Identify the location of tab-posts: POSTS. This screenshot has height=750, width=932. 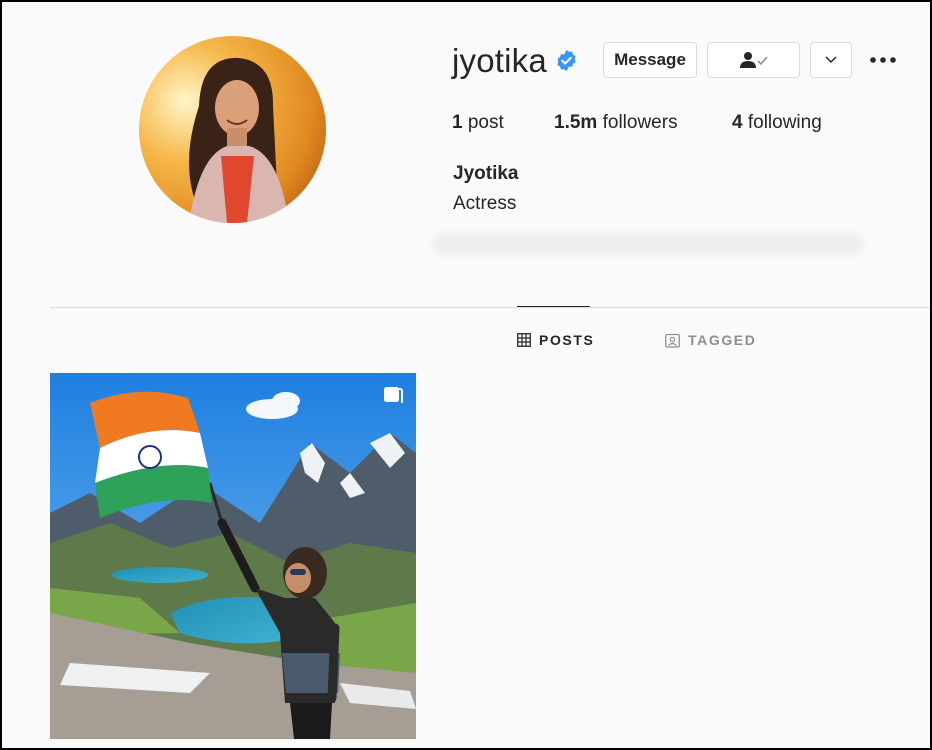
(555, 340).